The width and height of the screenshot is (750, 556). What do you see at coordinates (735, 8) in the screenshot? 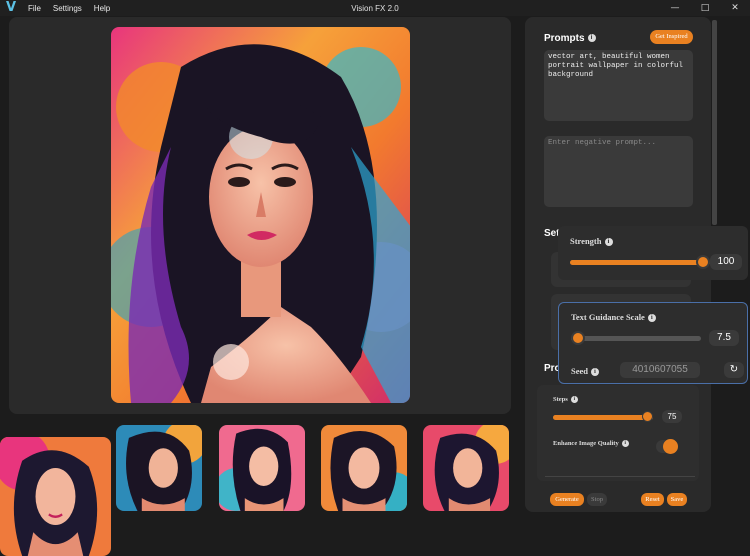
I see `close-icon: ✕` at bounding box center [735, 8].